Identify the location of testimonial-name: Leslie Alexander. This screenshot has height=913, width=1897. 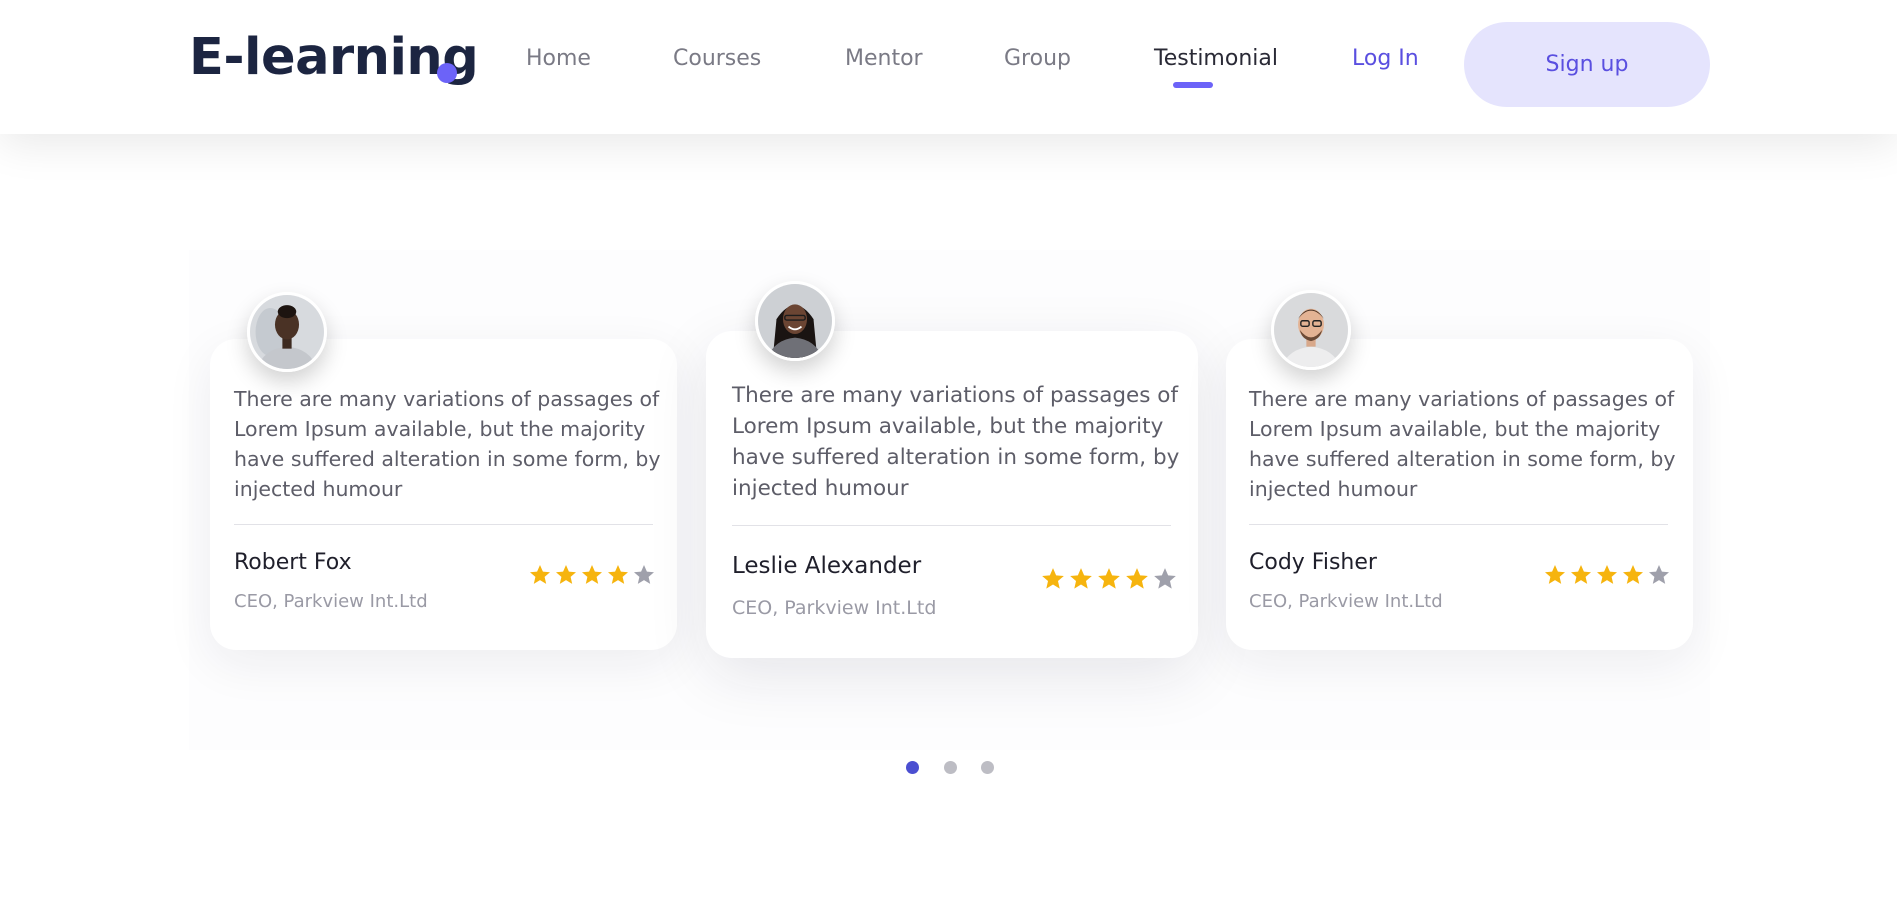
(827, 566).